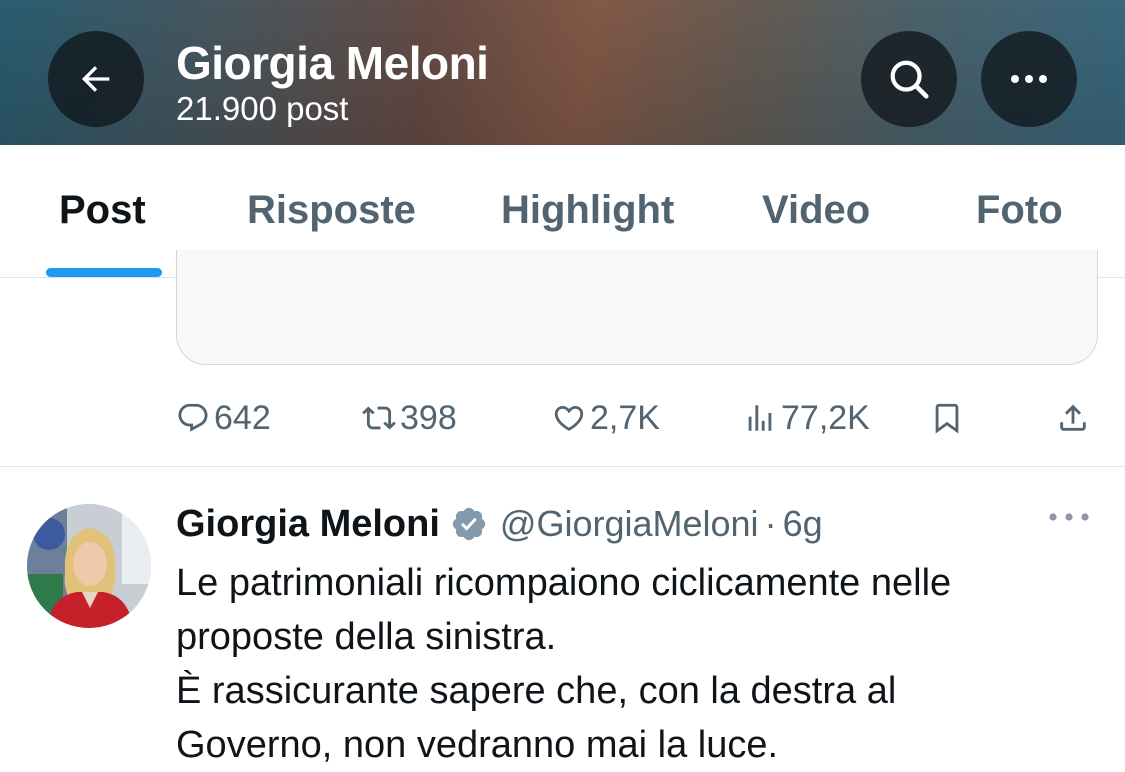 The height and width of the screenshot is (772, 1125). What do you see at coordinates (242, 417) in the screenshot?
I see `reply-count: 642` at bounding box center [242, 417].